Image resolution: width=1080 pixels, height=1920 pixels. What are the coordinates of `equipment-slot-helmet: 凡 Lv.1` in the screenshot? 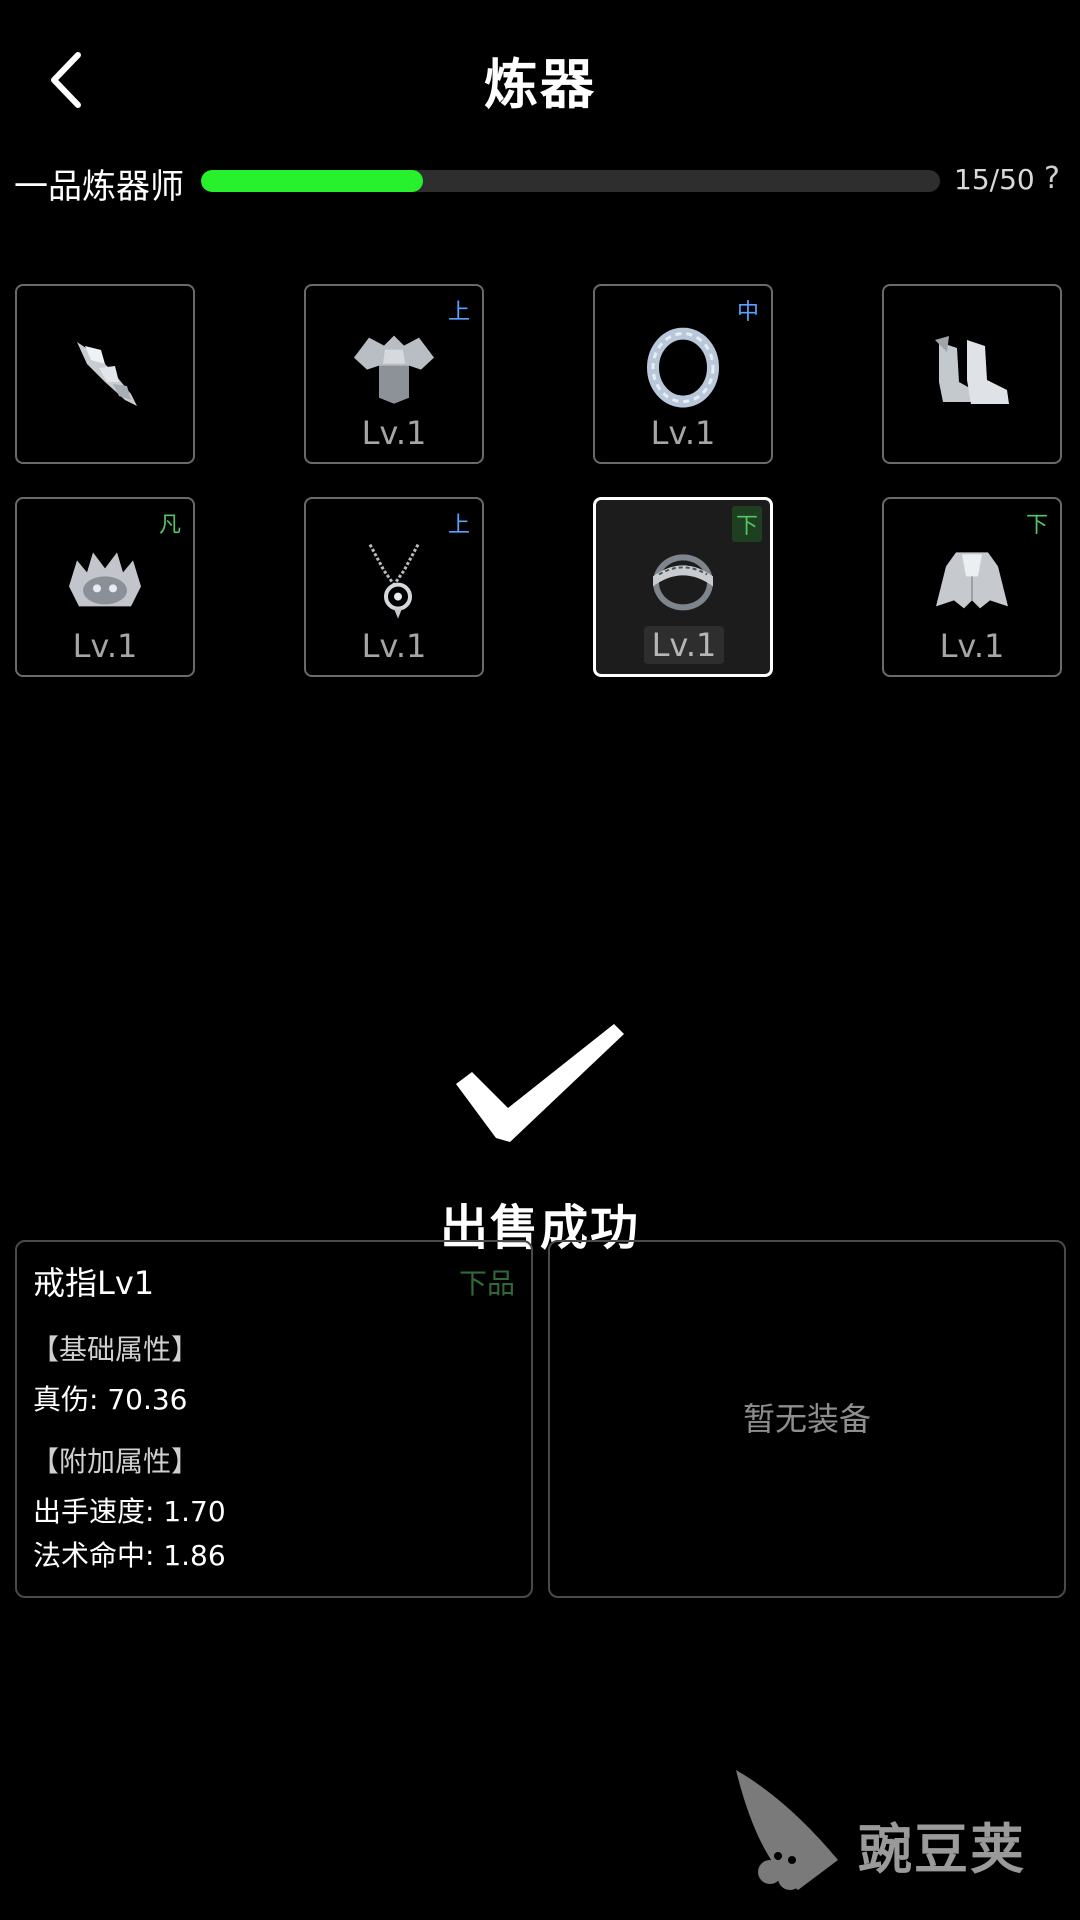 It's located at (105, 587).